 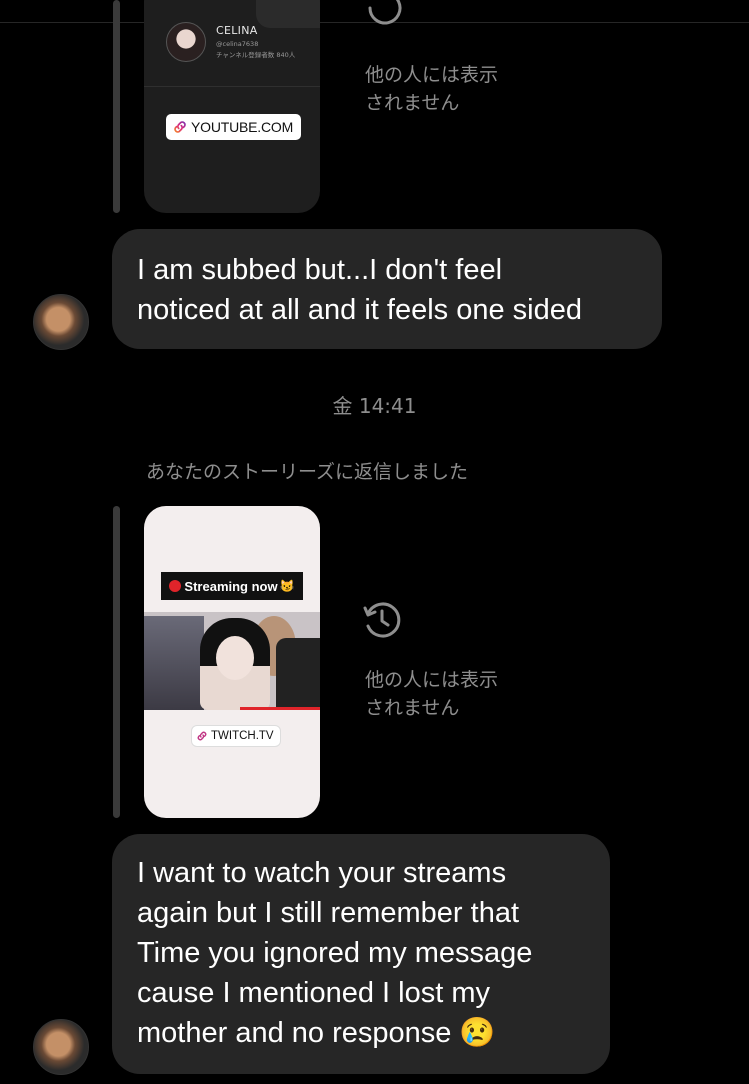 What do you see at coordinates (316, 1033) in the screenshot?
I see `message-line: mother and no response 😢` at bounding box center [316, 1033].